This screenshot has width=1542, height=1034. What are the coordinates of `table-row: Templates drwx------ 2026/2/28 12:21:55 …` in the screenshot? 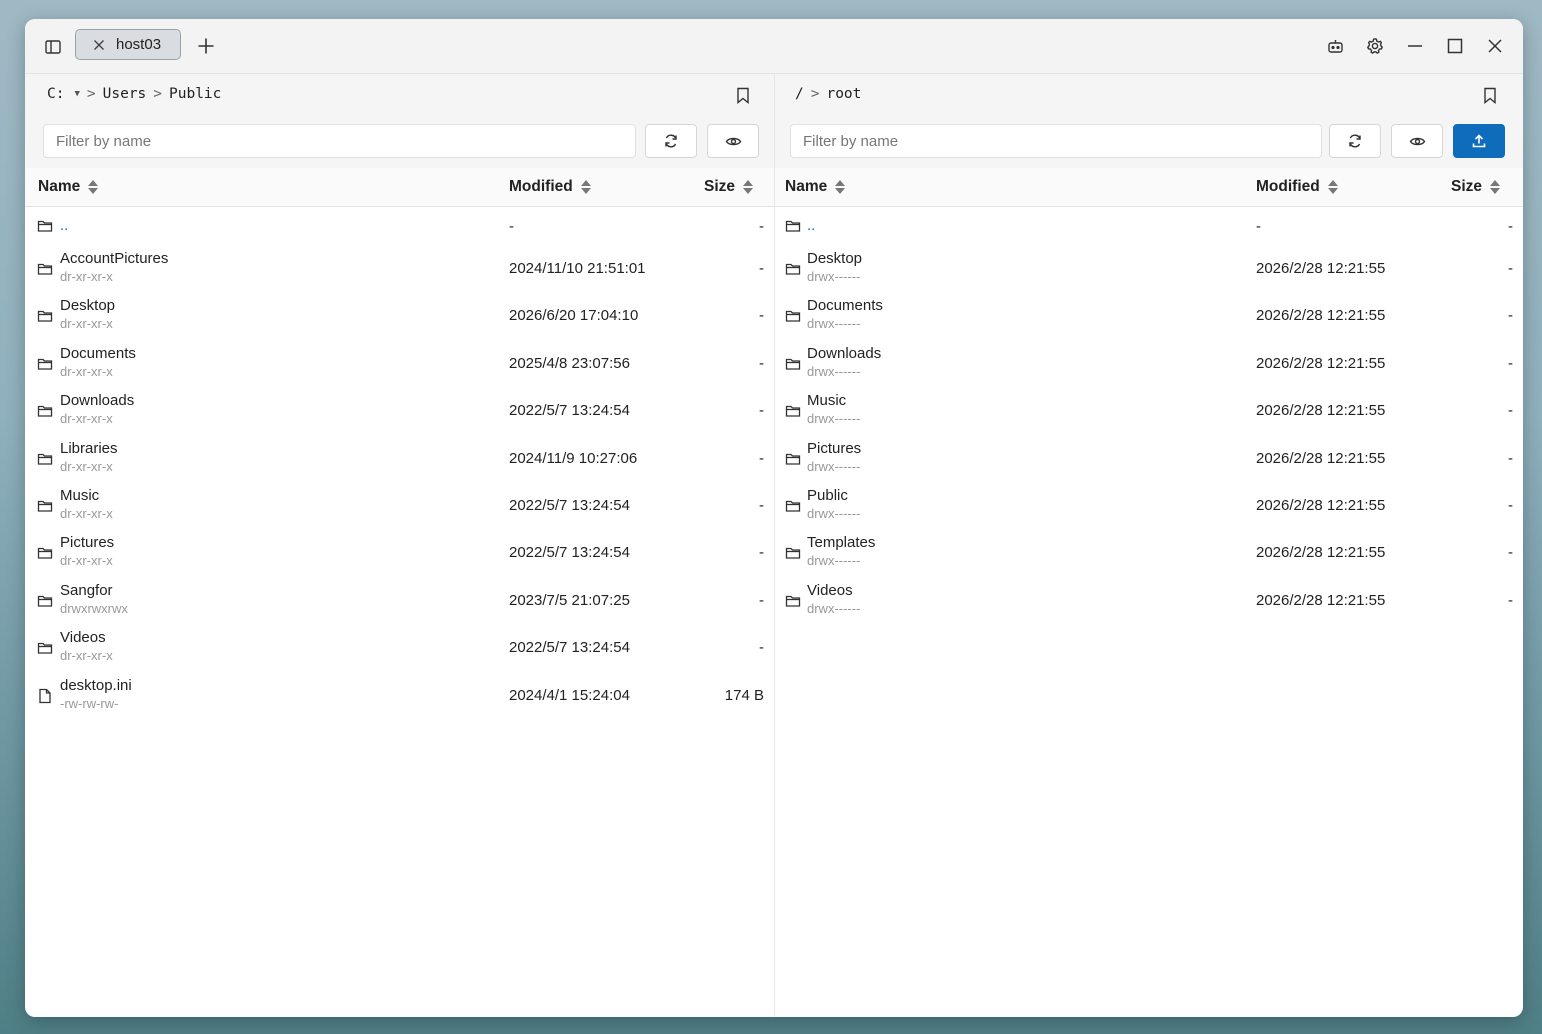 It's located at (1149, 552).